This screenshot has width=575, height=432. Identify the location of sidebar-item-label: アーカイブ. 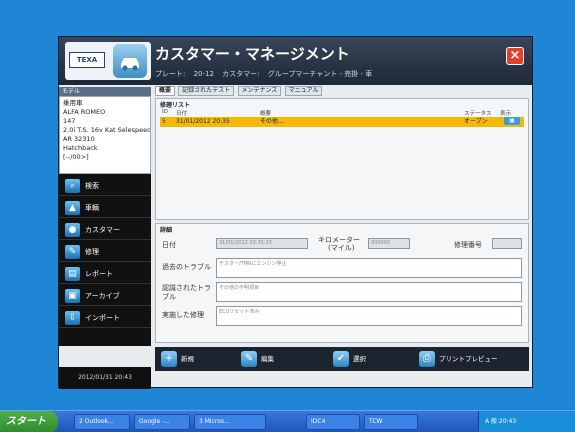
(102, 296).